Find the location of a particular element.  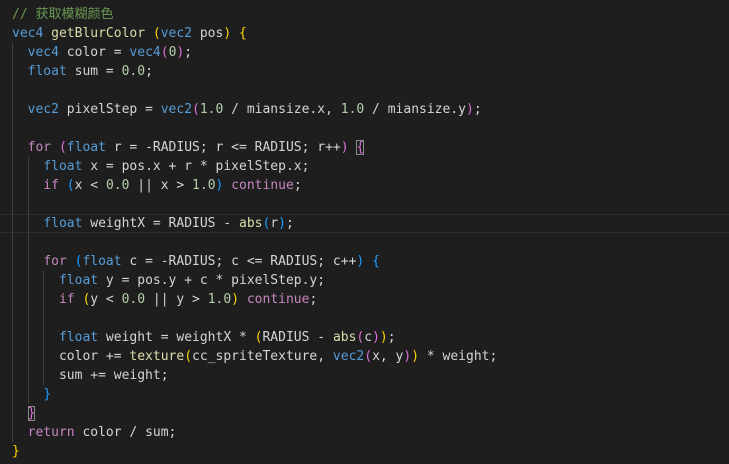

code-text: pos is located at coordinates (208, 33).